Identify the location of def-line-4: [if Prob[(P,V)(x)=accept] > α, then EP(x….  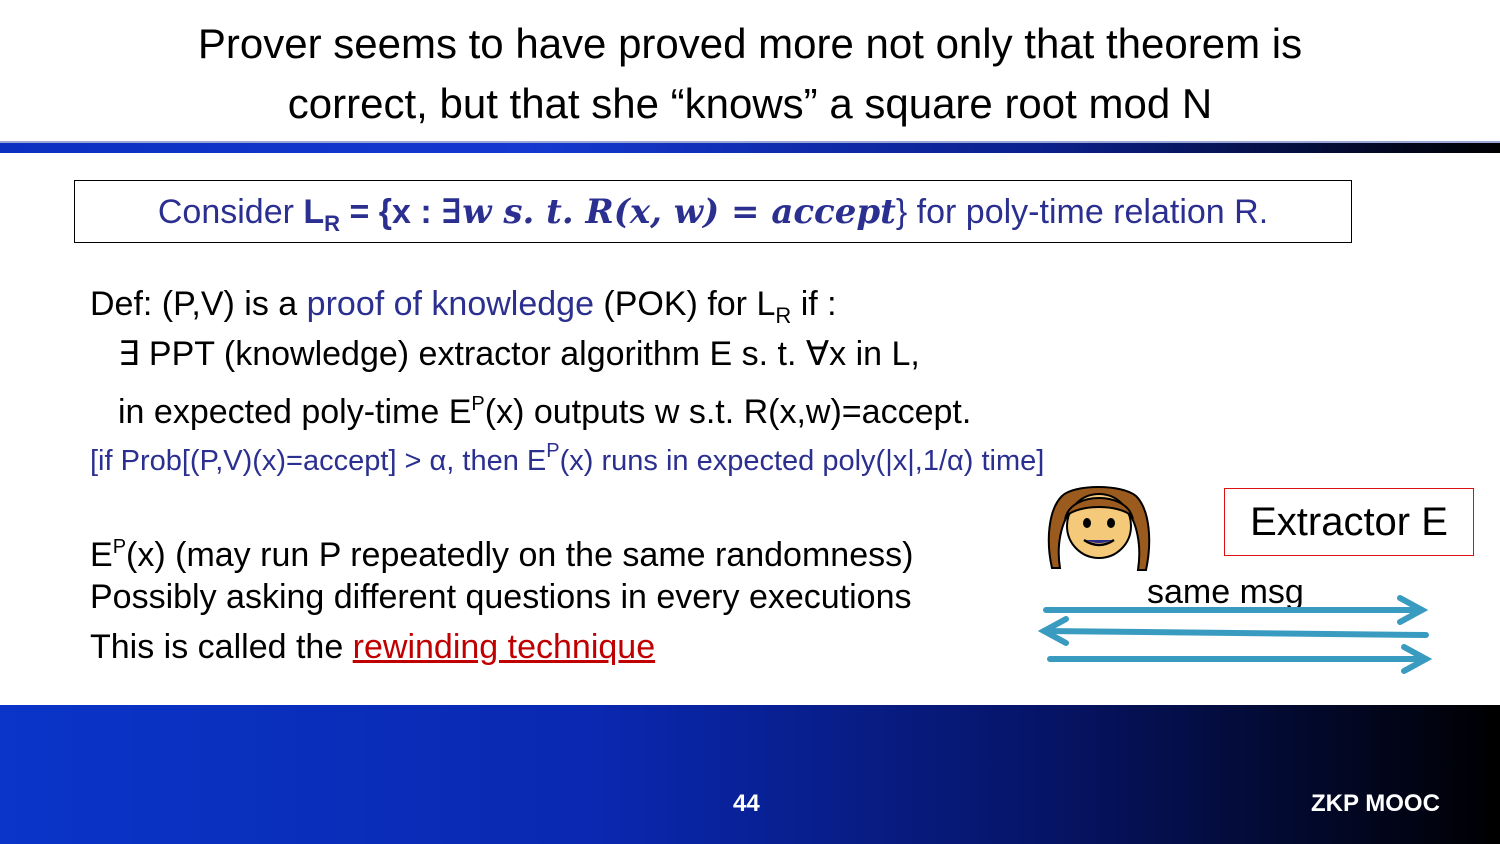
(567, 456).